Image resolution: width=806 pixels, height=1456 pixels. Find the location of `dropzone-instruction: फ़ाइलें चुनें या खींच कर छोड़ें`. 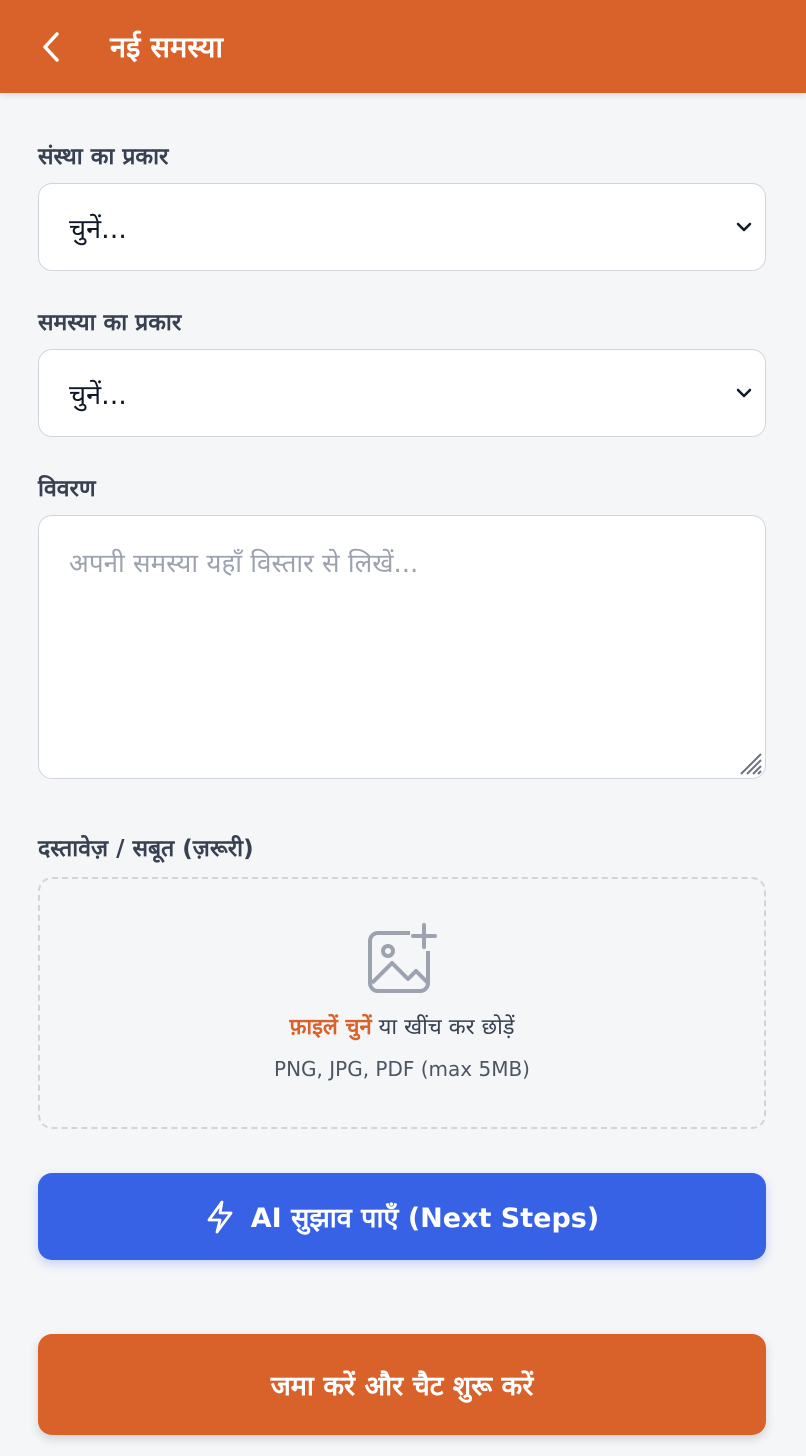

dropzone-instruction: फ़ाइलें चुनें या खींच कर छोड़ें is located at coordinates (401, 1026).